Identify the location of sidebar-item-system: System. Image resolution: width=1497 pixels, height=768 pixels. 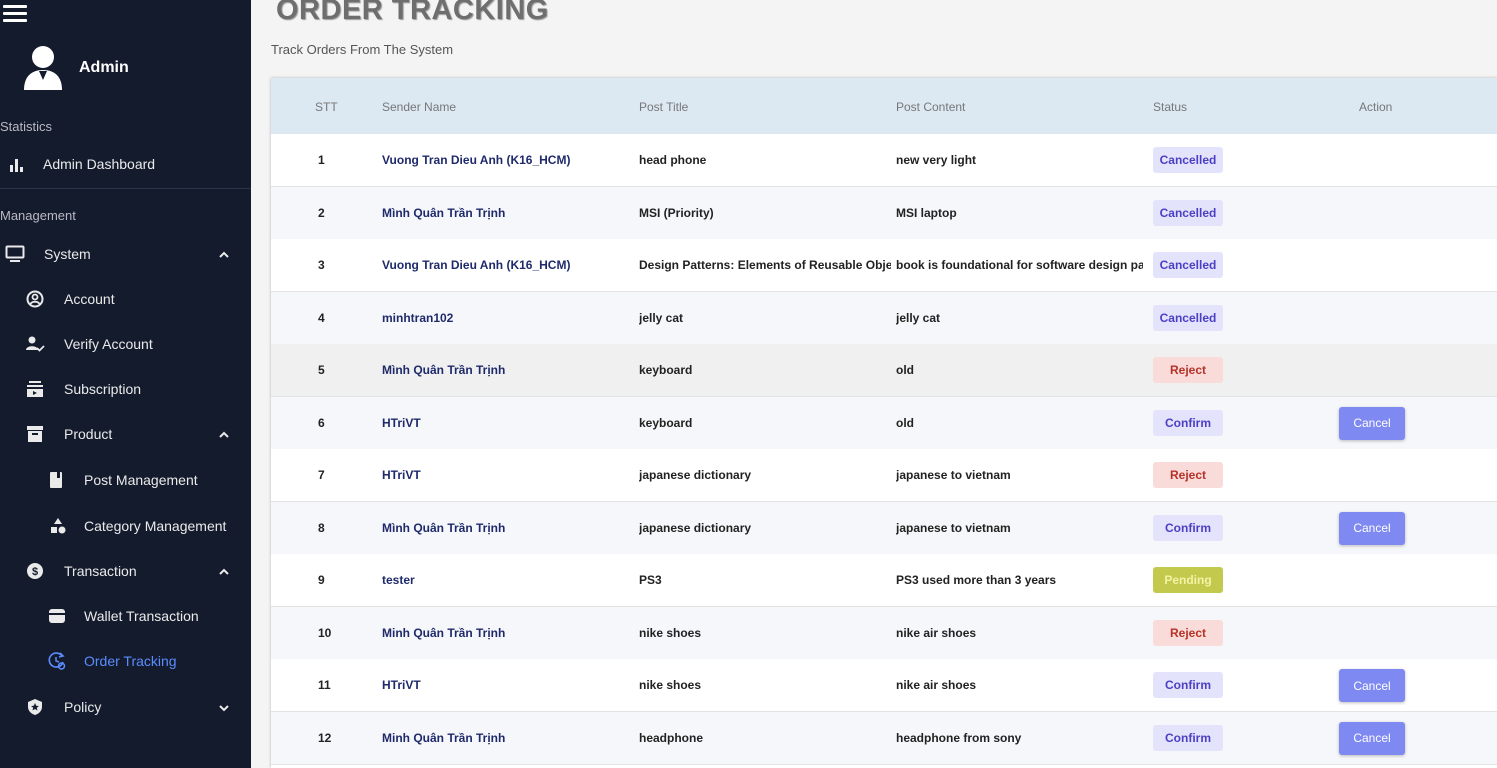
(125, 254).